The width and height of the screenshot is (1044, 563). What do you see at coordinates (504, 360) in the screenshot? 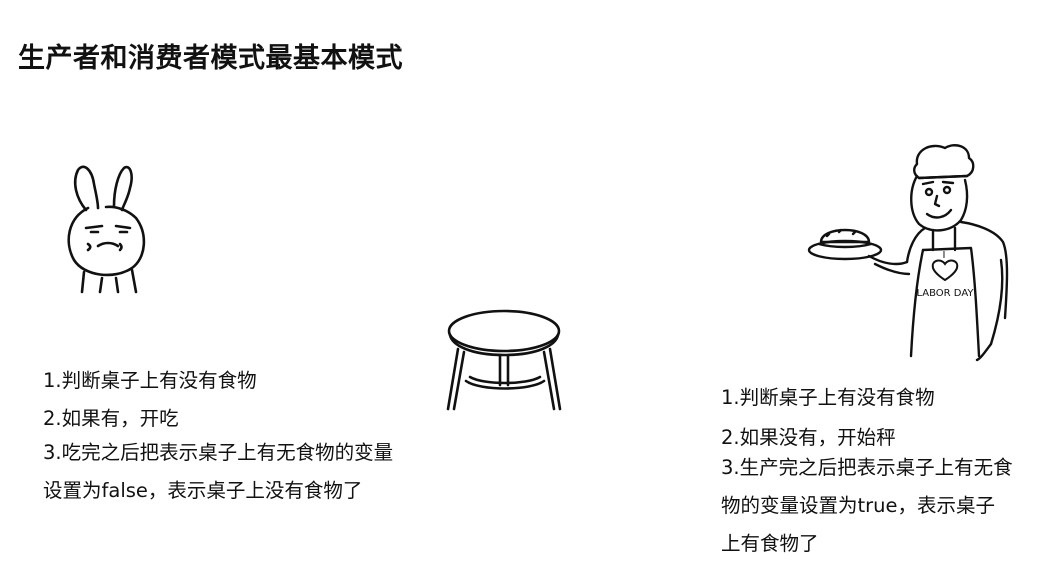
I see `table-icon` at bounding box center [504, 360].